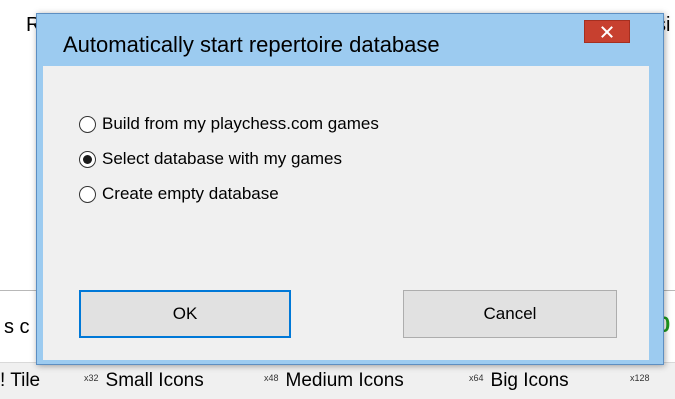 The width and height of the screenshot is (675, 399). I want to click on option-create-empty-database: Create empty database, so click(179, 194).